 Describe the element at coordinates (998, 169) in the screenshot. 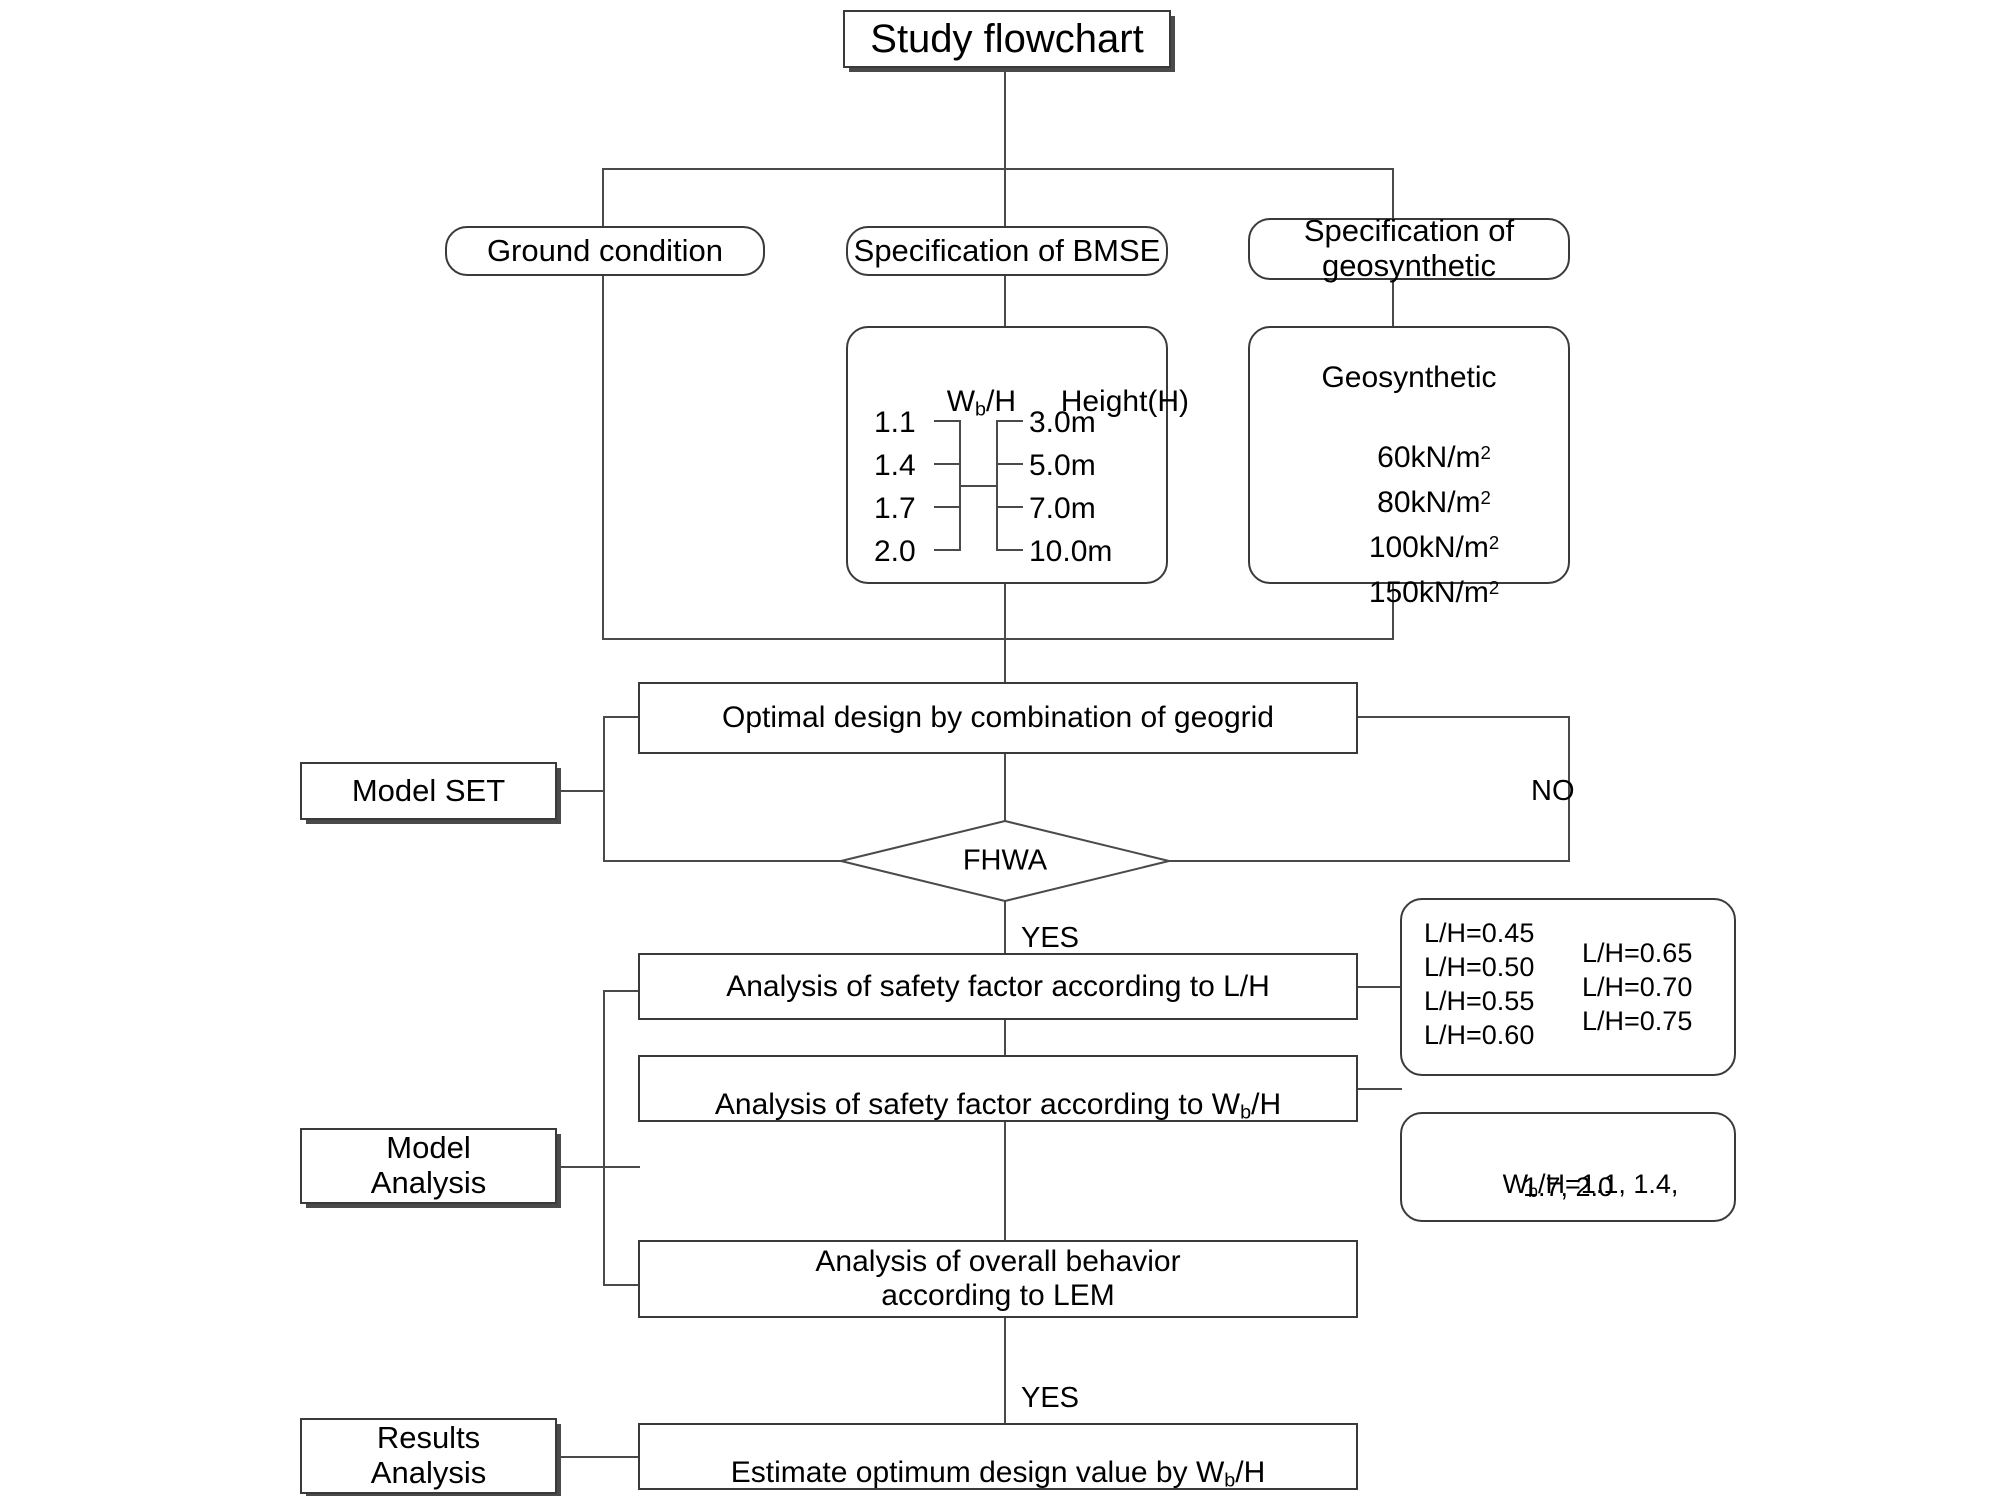

I see `connector-top-bus` at that location.